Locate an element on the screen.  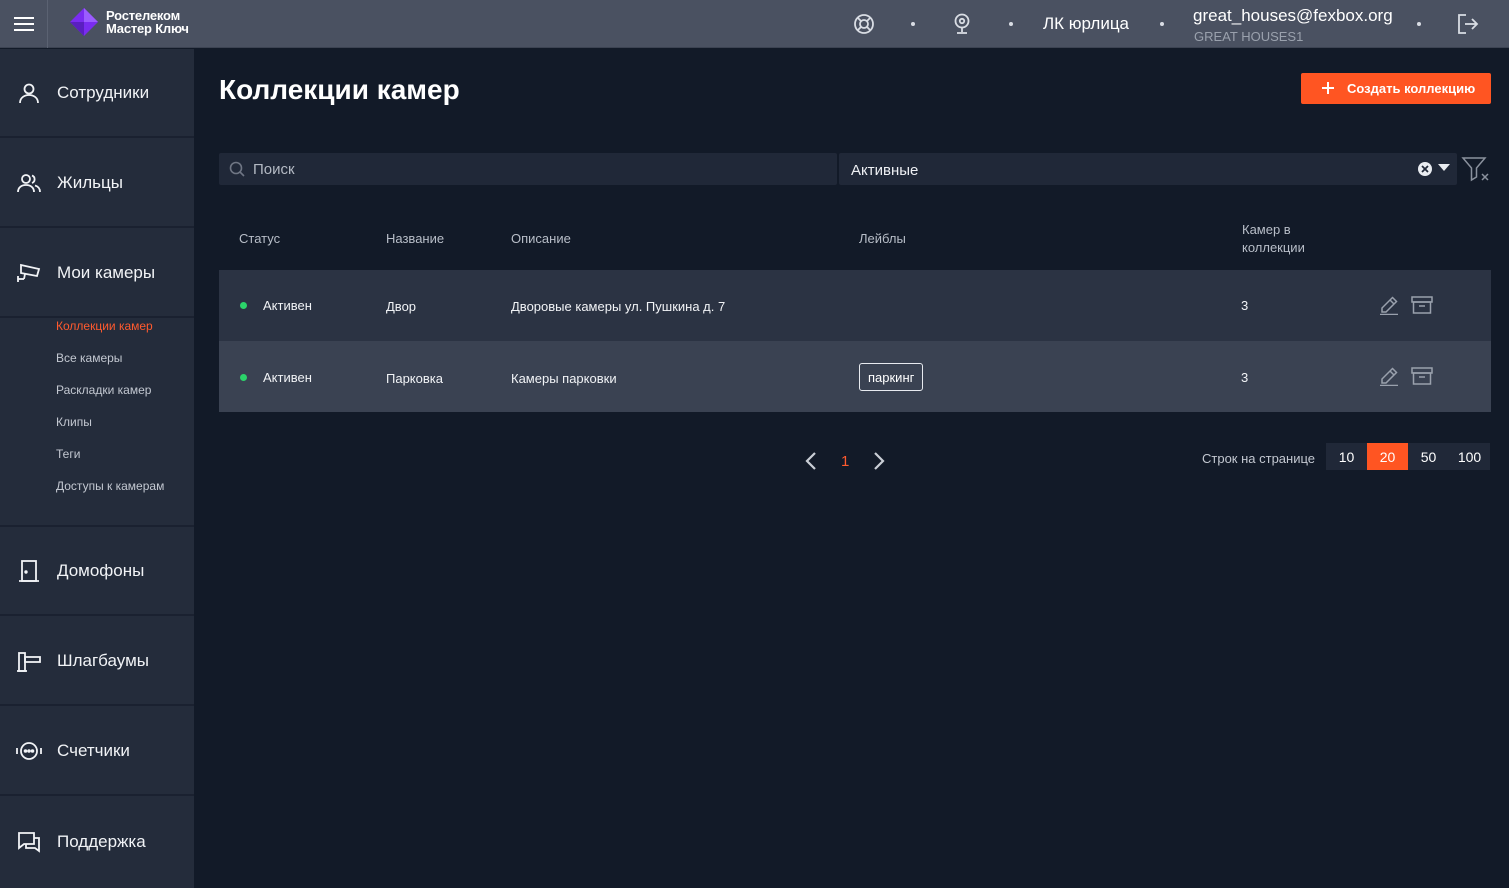
column-header-camera-count: Камер в коллекции is located at coordinates (1273, 239).